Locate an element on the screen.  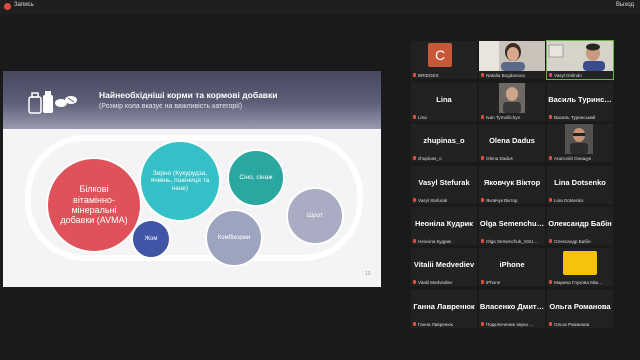
participant-name: Ганна Лавренюк is located at coordinates (435, 324).